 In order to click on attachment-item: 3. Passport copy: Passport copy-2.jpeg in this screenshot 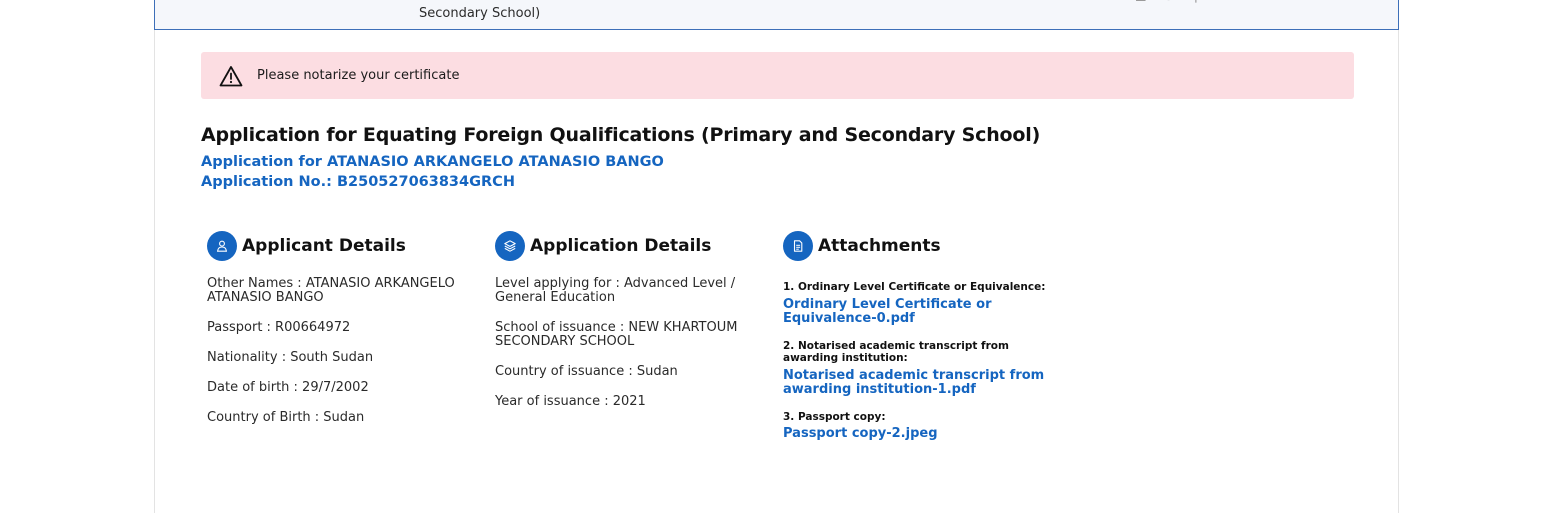, I will do `click(920, 426)`.